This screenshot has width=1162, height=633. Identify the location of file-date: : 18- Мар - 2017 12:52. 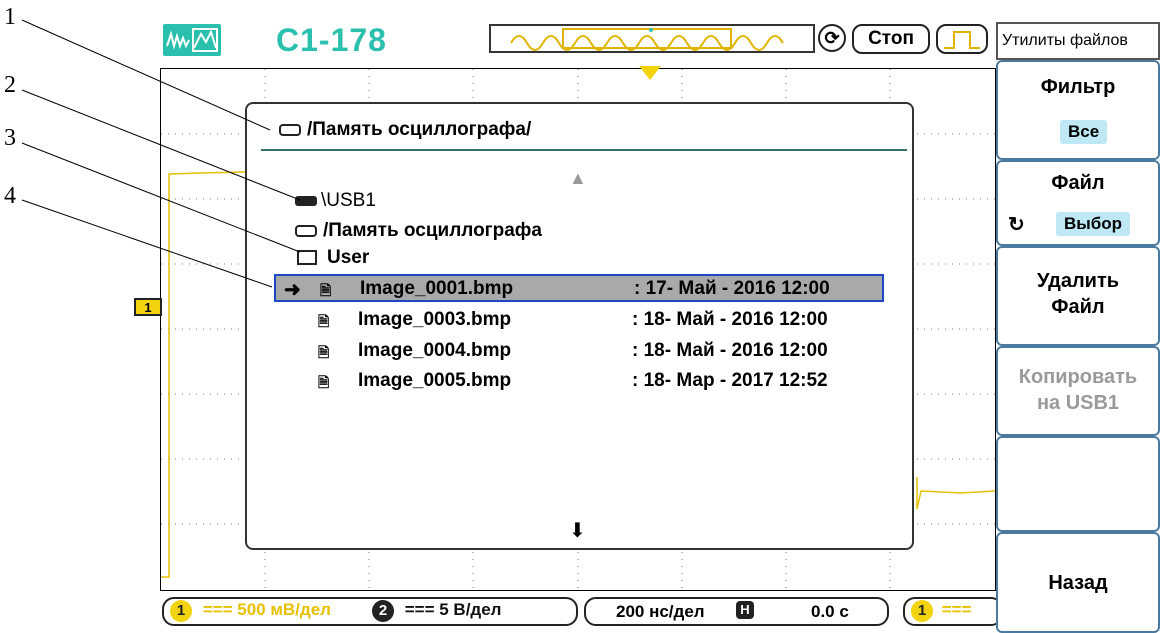
(730, 380).